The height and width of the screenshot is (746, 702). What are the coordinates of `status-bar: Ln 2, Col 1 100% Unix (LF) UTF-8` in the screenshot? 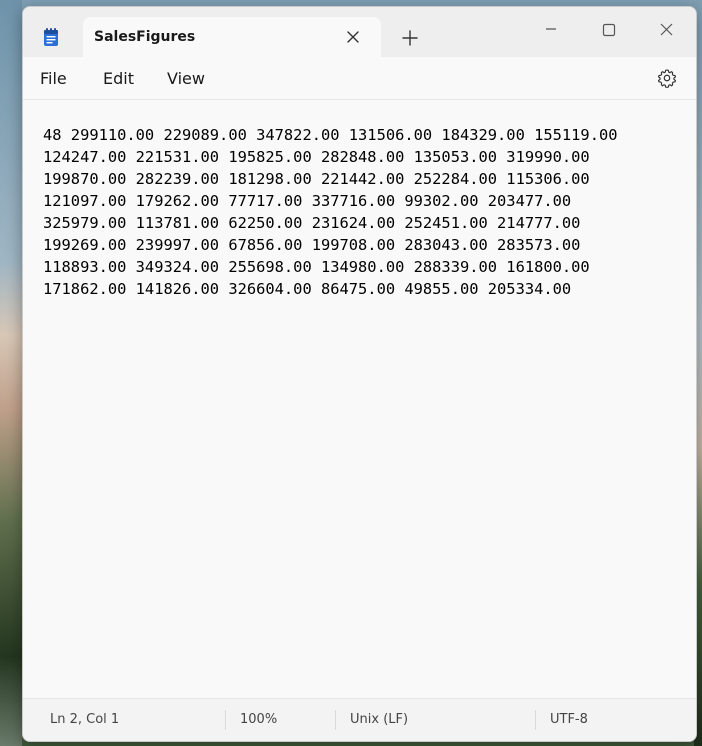 It's located at (359, 719).